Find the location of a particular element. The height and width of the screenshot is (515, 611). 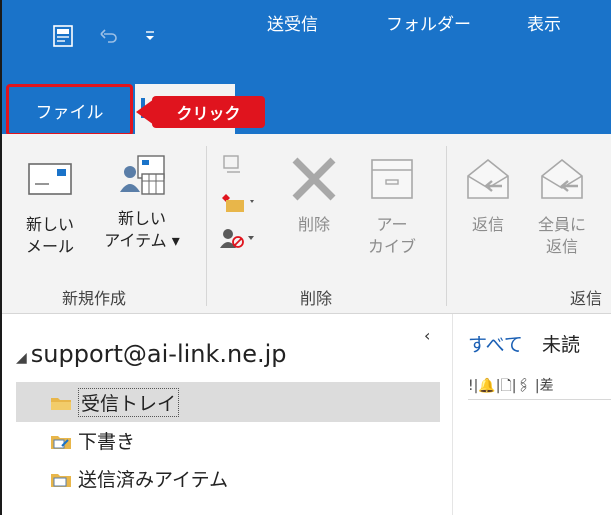

reply-all-label-1: 全員に is located at coordinates (561, 224).